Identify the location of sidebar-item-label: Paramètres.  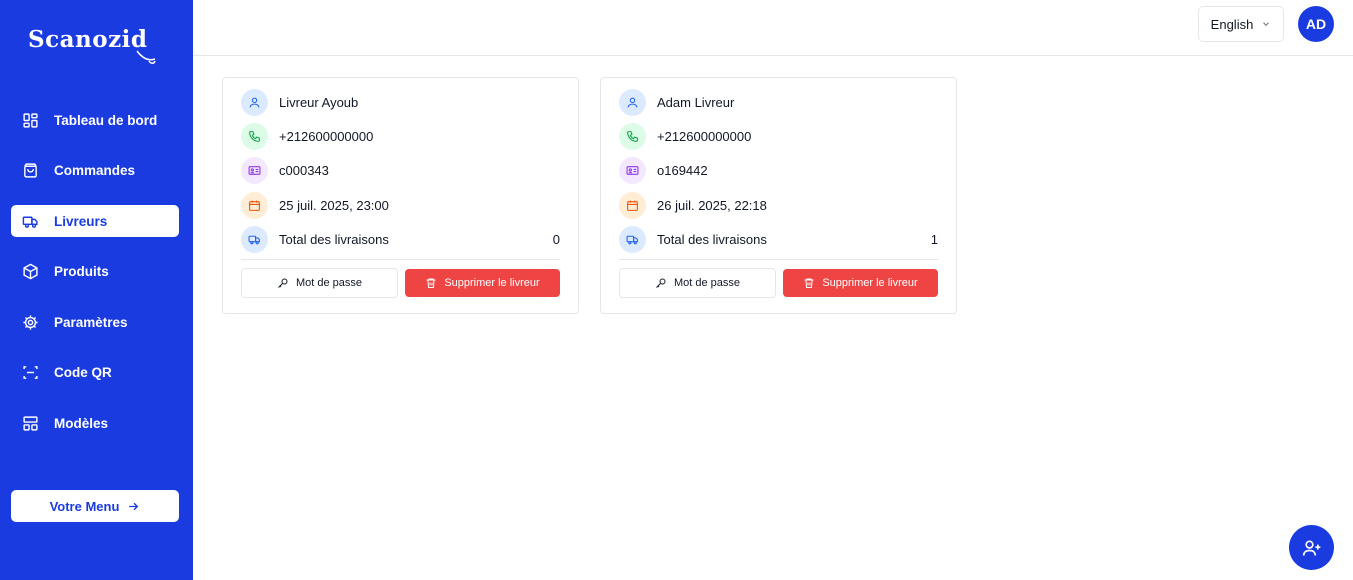
(91, 322).